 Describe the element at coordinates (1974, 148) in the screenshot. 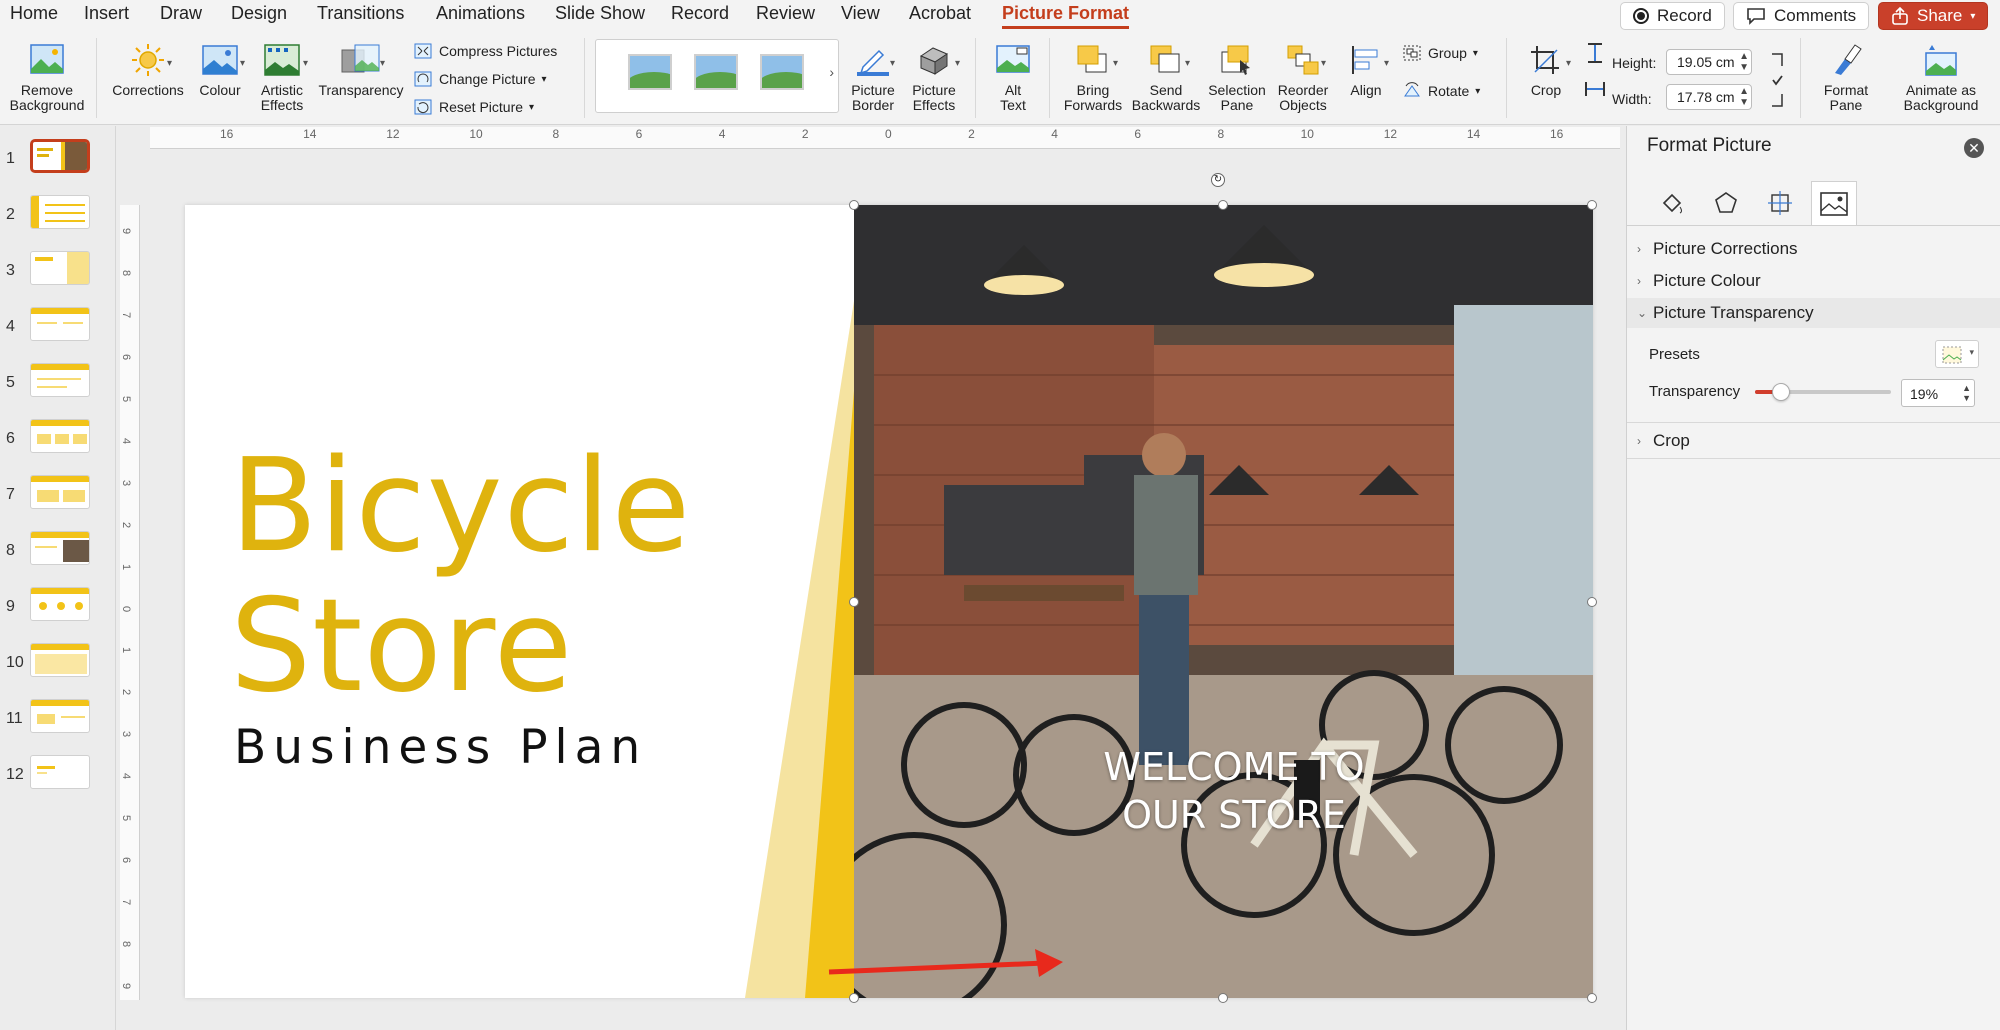

I see `close-icon: ✕` at that location.